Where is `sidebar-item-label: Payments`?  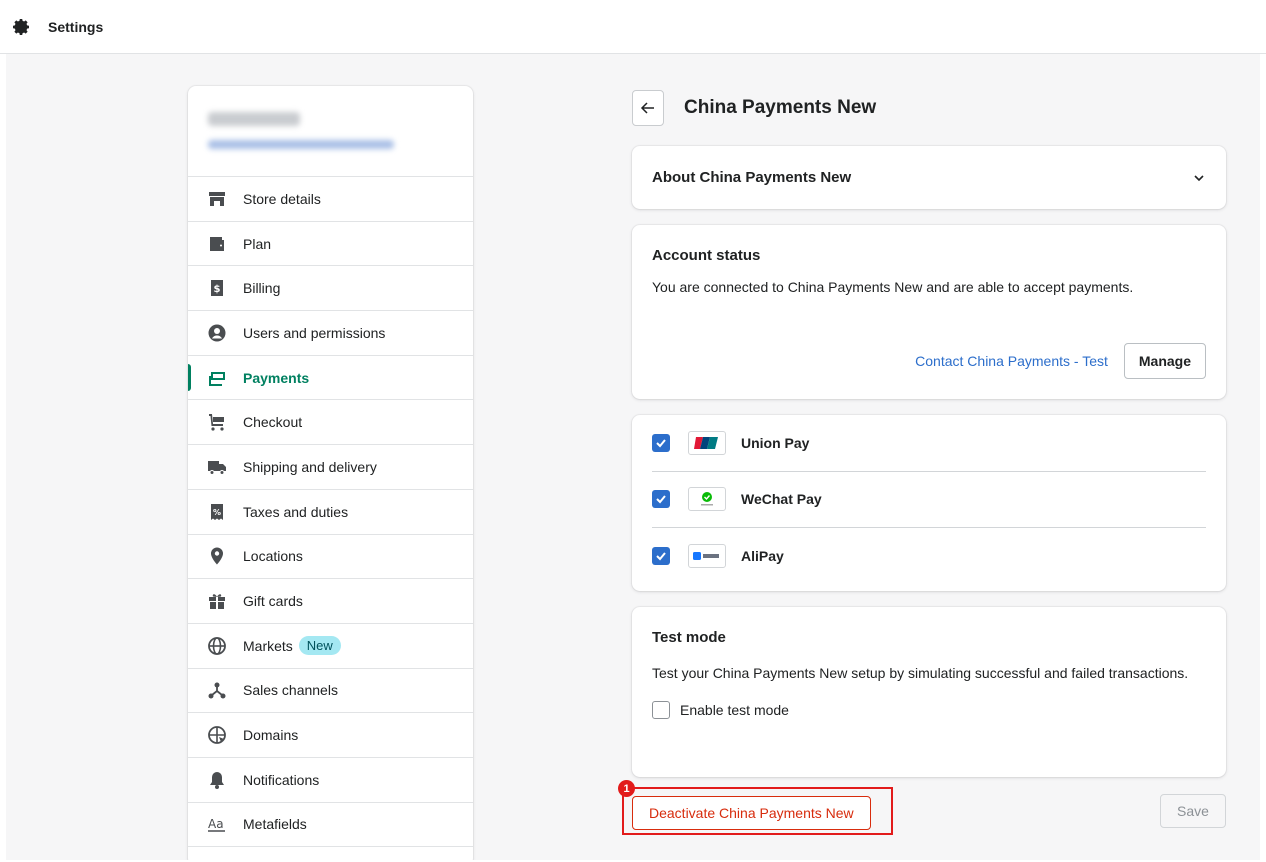 sidebar-item-label: Payments is located at coordinates (276, 377).